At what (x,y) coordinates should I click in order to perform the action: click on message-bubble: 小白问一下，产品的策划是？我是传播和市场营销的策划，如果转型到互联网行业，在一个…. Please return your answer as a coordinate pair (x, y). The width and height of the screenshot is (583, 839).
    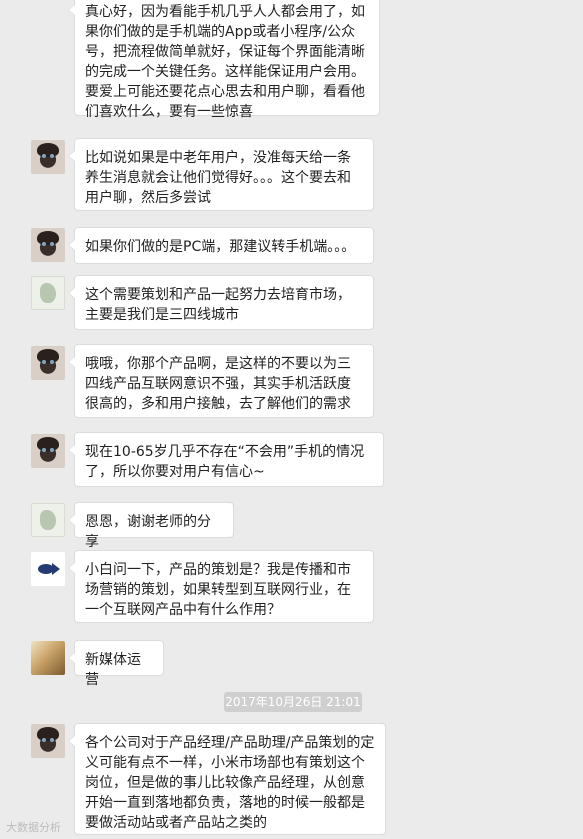
    Looking at the image, I should click on (221, 586).